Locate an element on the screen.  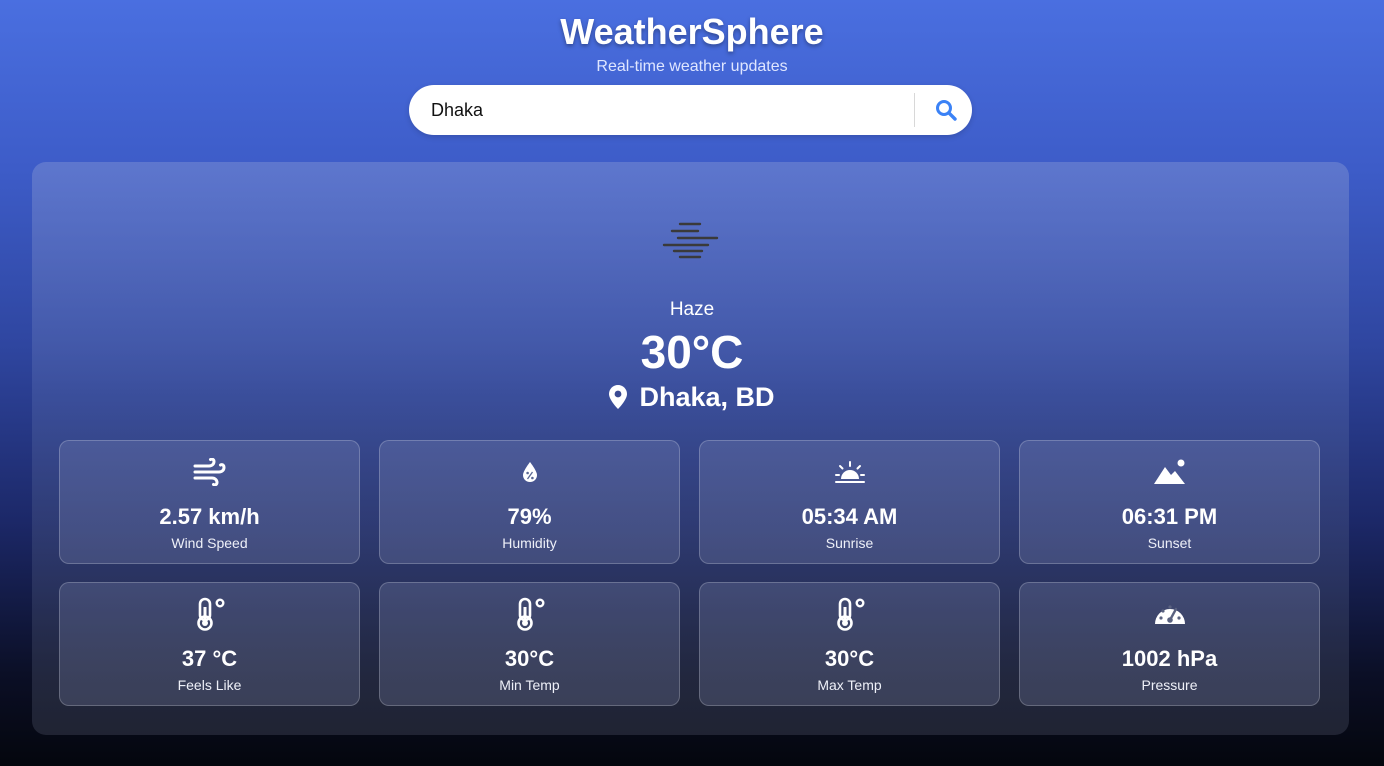
detail-tile-max-temp: 30°C Max Temp is located at coordinates (849, 644).